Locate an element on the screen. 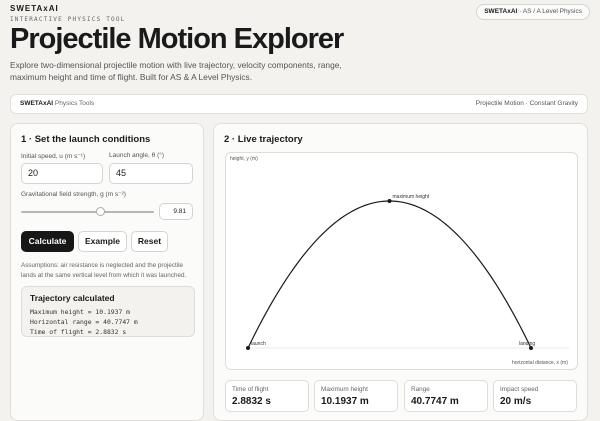 This screenshot has height=421, width=600. brand: SWETAxAI is located at coordinates (34, 8).